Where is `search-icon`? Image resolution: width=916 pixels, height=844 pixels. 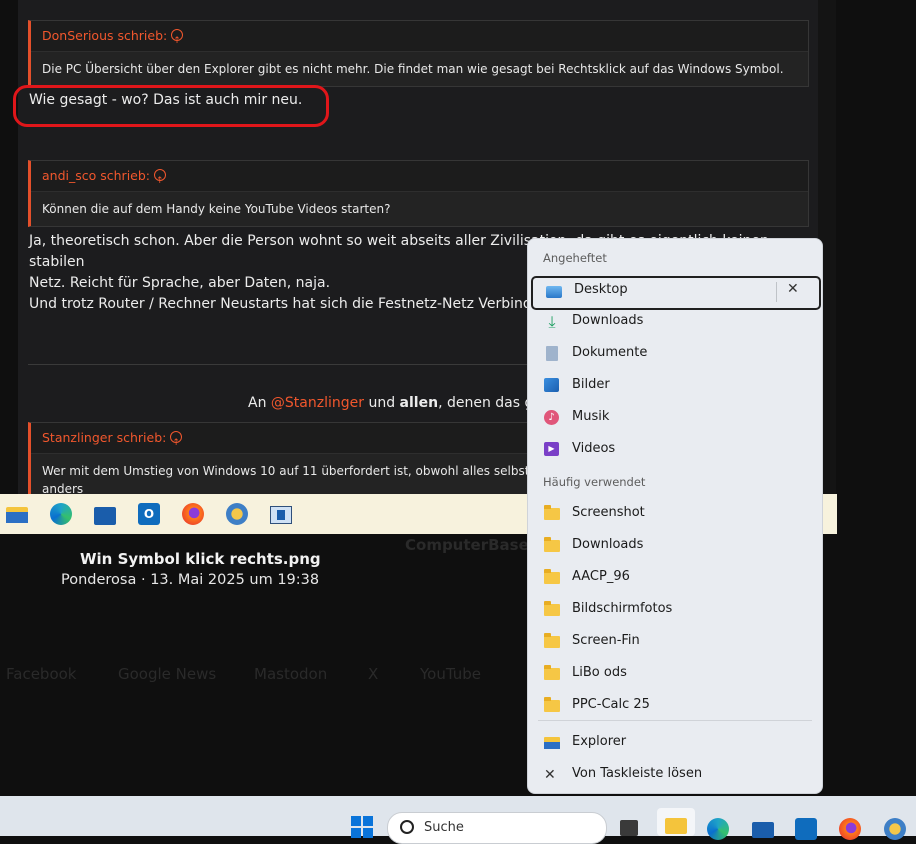 search-icon is located at coordinates (407, 827).